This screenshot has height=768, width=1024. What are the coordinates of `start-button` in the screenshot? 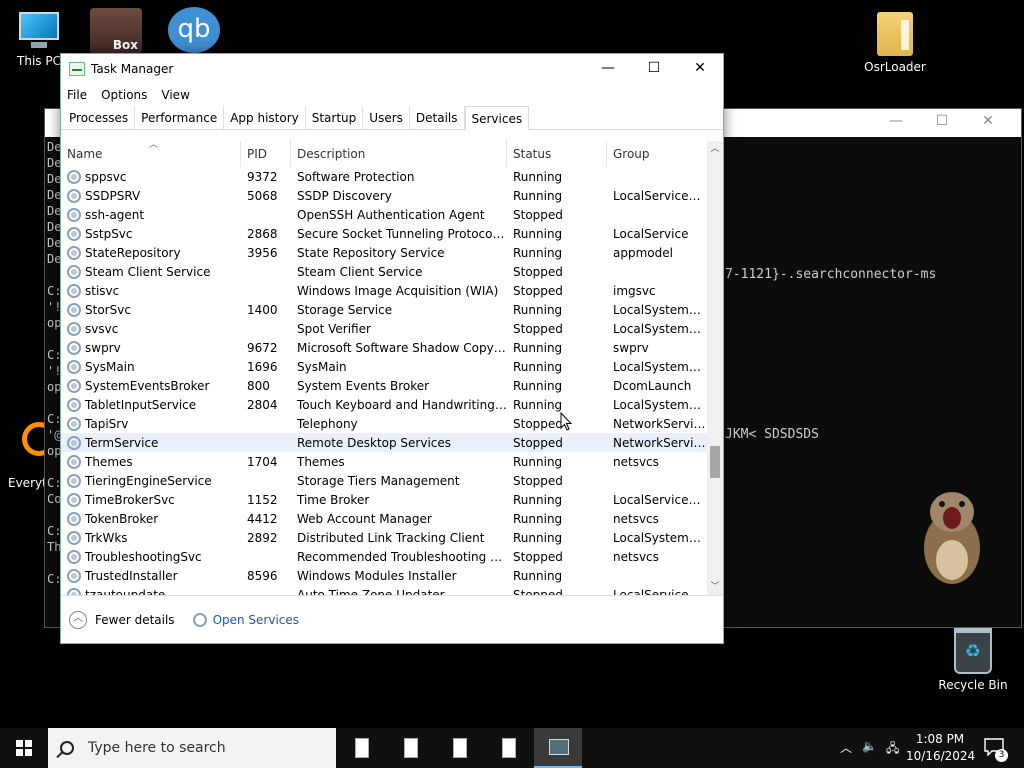 It's located at (24, 748).